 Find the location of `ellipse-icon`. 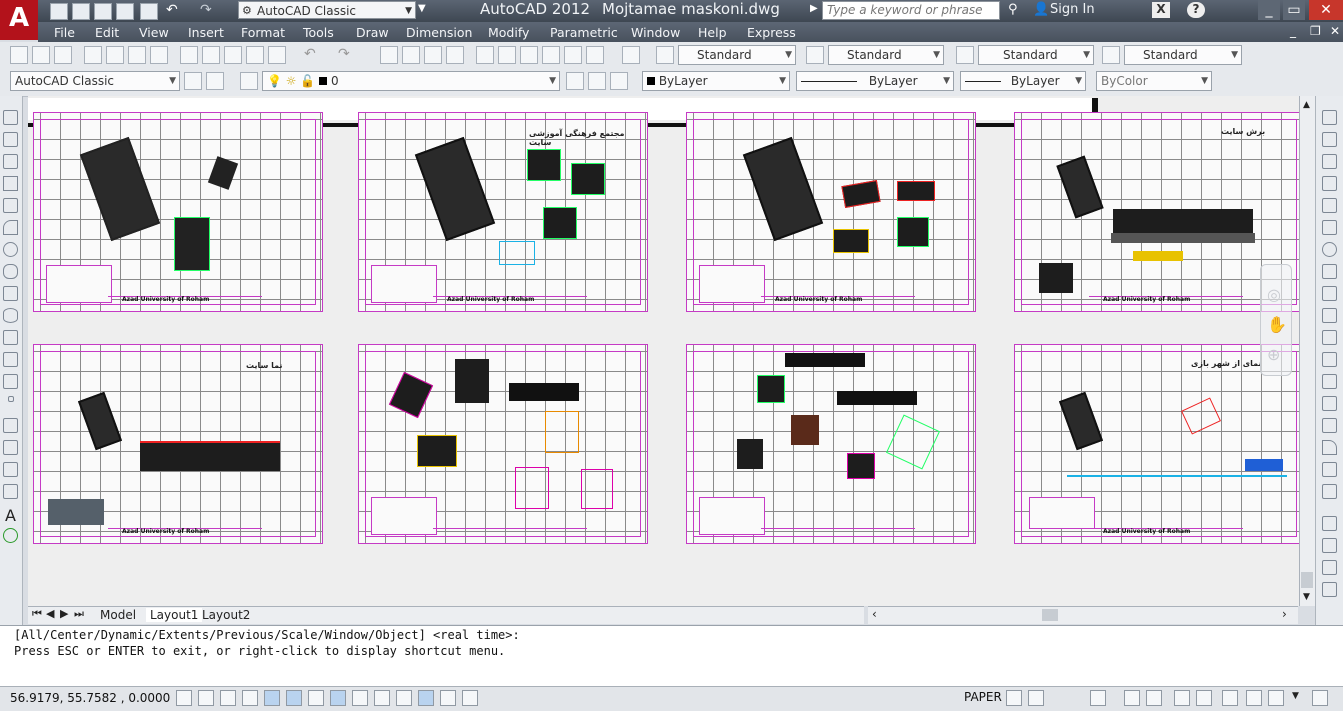

ellipse-icon is located at coordinates (10, 315).